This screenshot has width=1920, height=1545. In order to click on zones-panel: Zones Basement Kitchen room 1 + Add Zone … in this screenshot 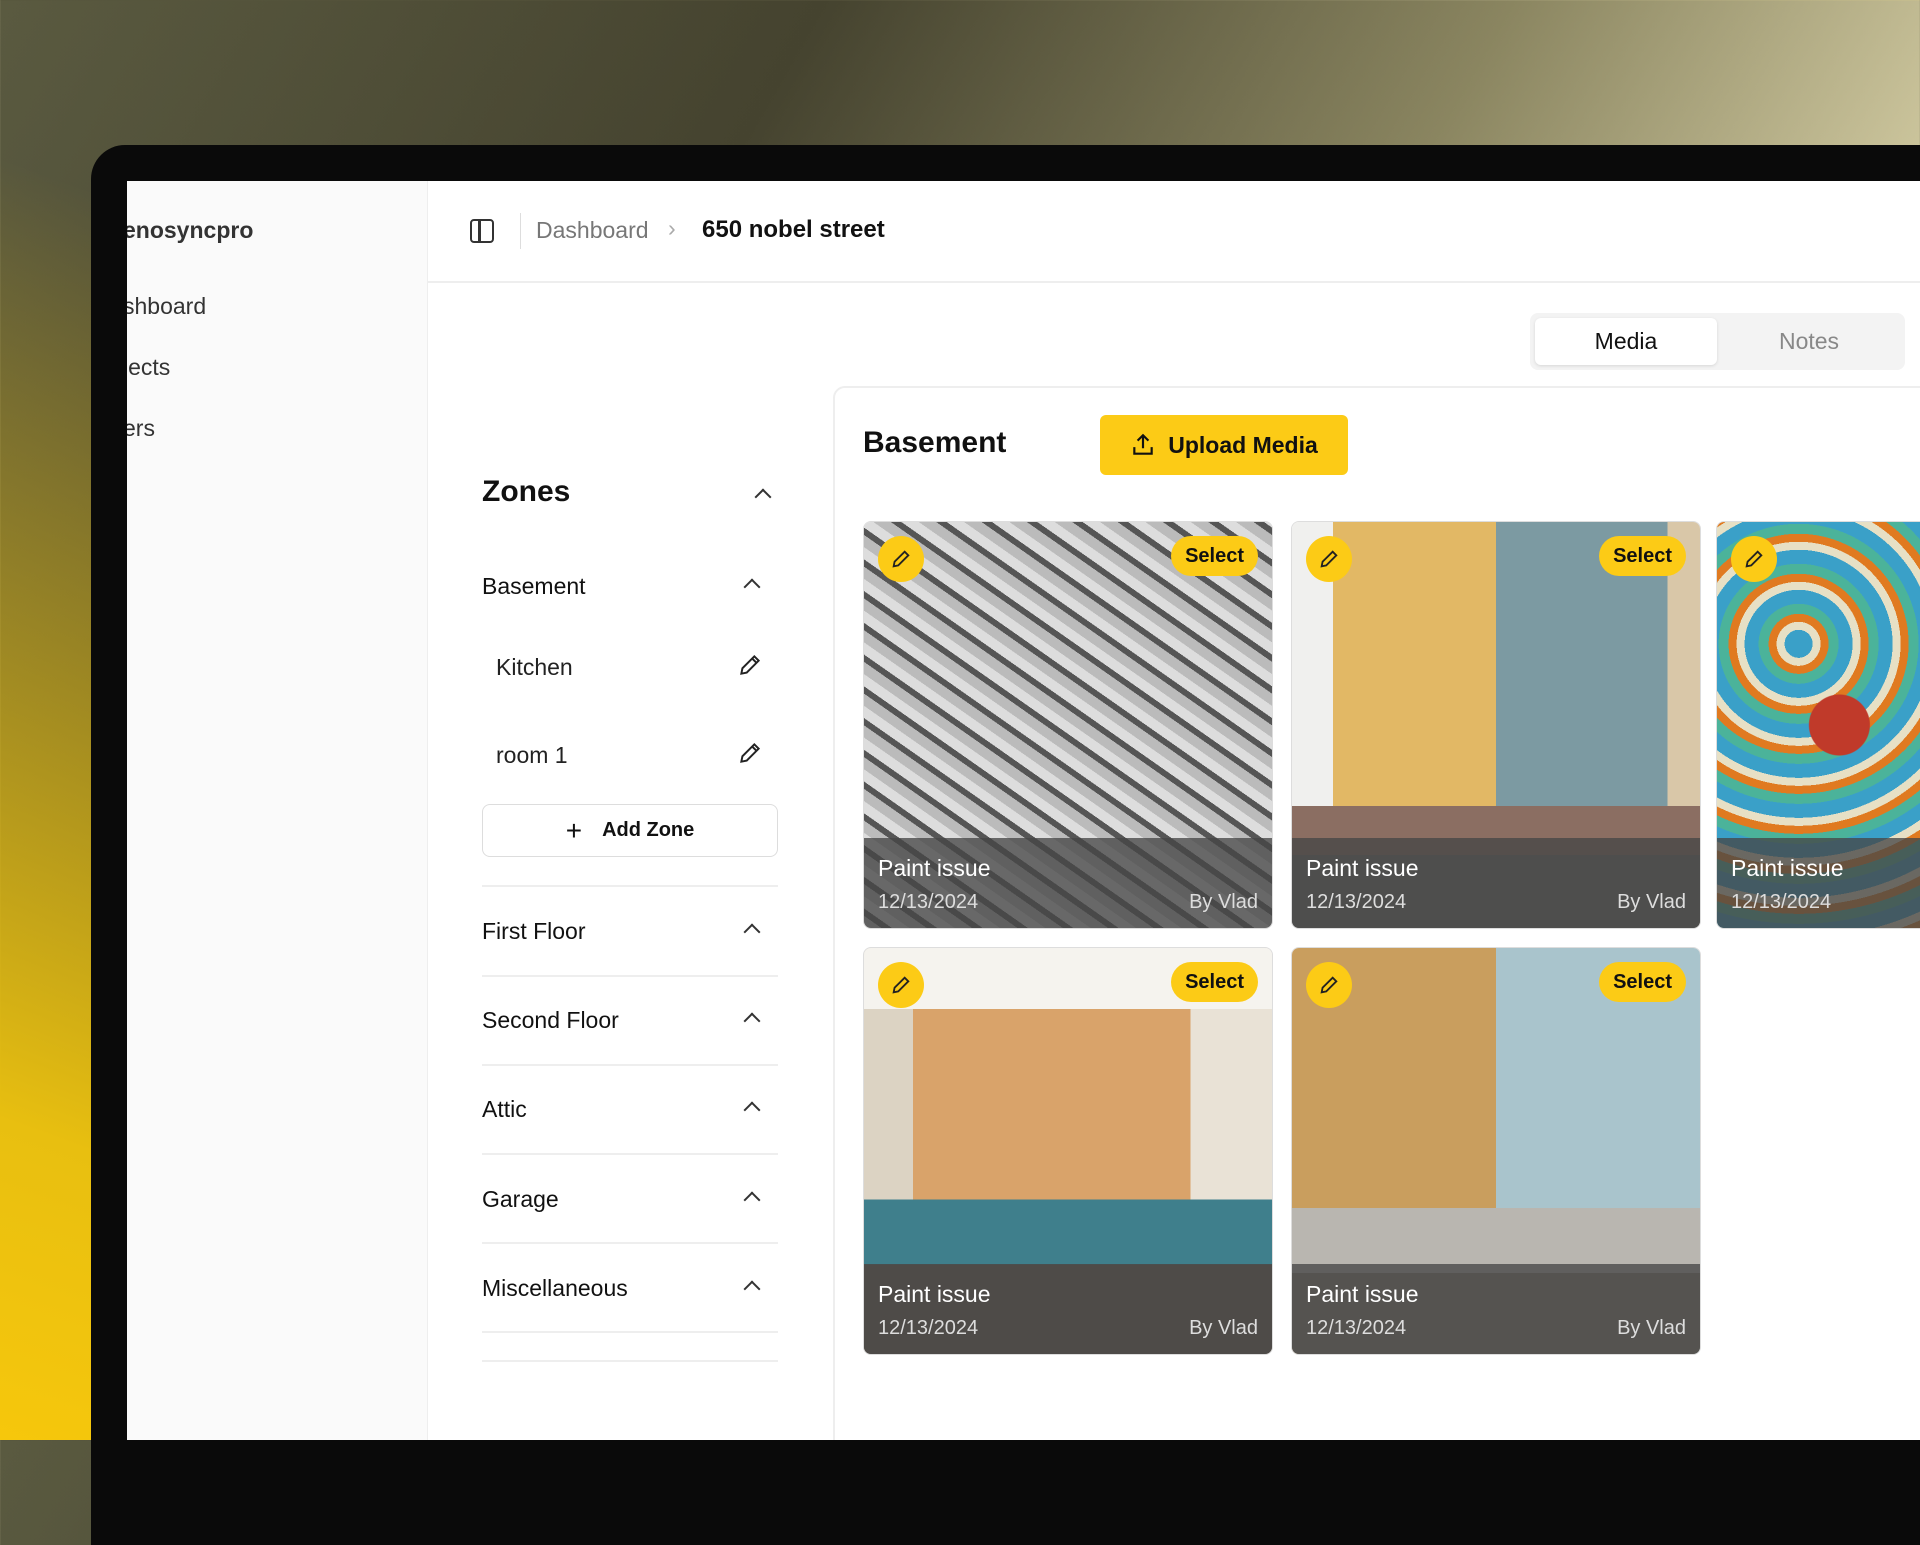, I will do `click(630, 941)`.